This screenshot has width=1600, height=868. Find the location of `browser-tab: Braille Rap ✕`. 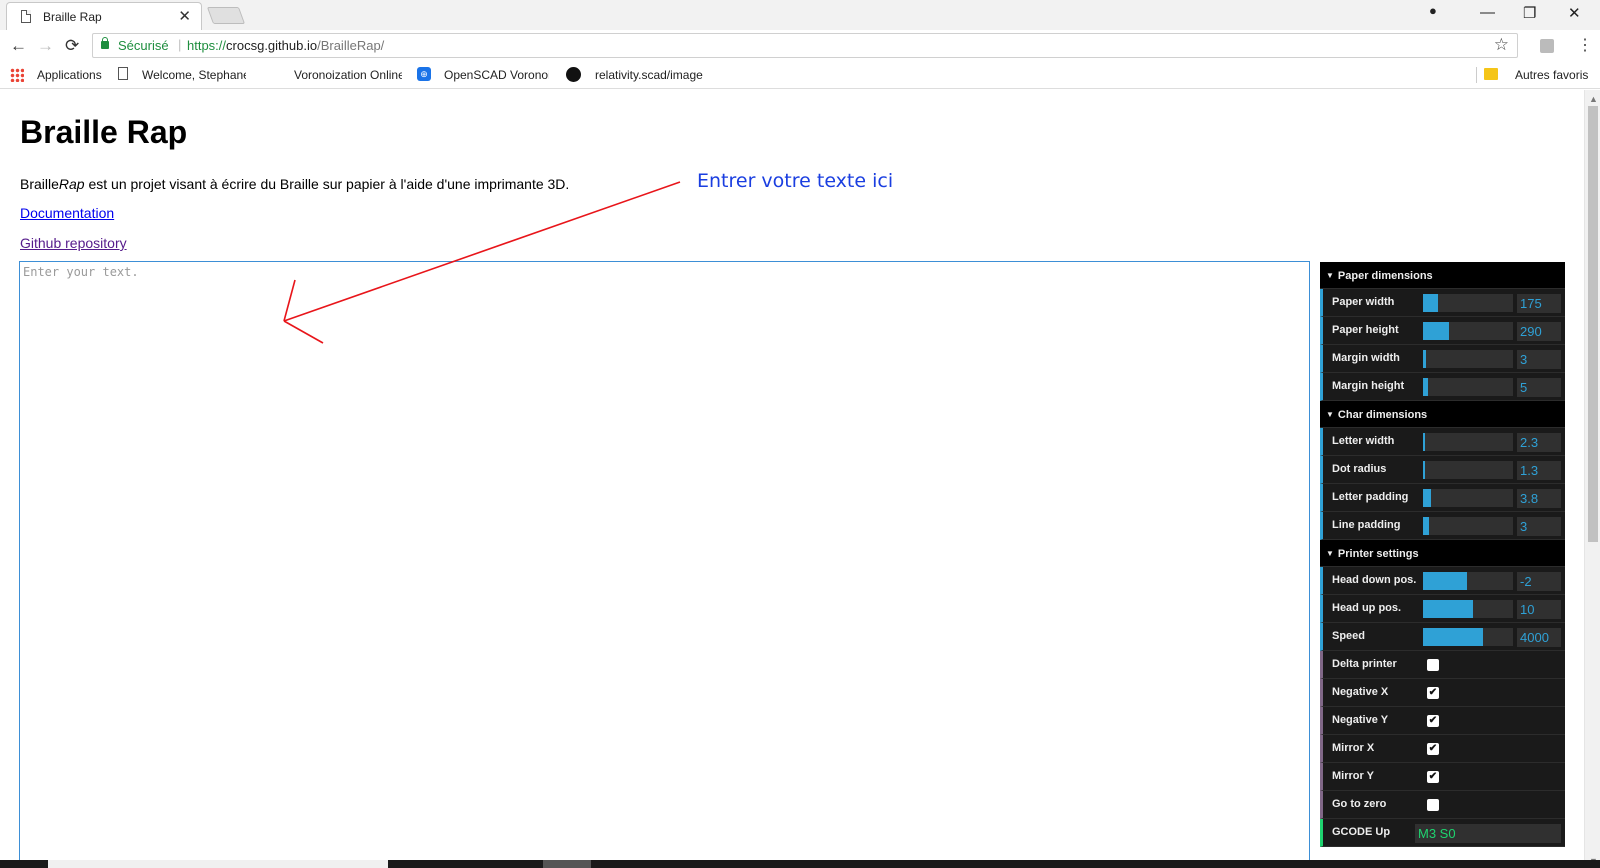

browser-tab: Braille Rap ✕ is located at coordinates (104, 16).